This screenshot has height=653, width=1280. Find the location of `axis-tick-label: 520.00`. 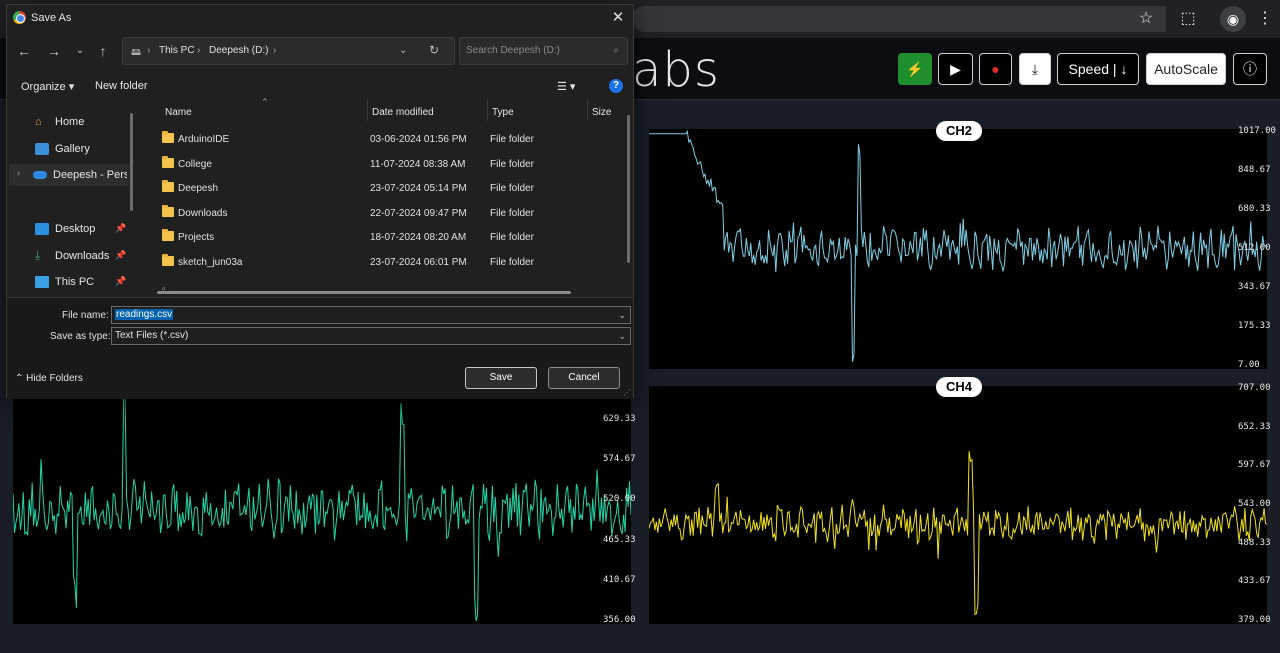

axis-tick-label: 520.00 is located at coordinates (619, 499).